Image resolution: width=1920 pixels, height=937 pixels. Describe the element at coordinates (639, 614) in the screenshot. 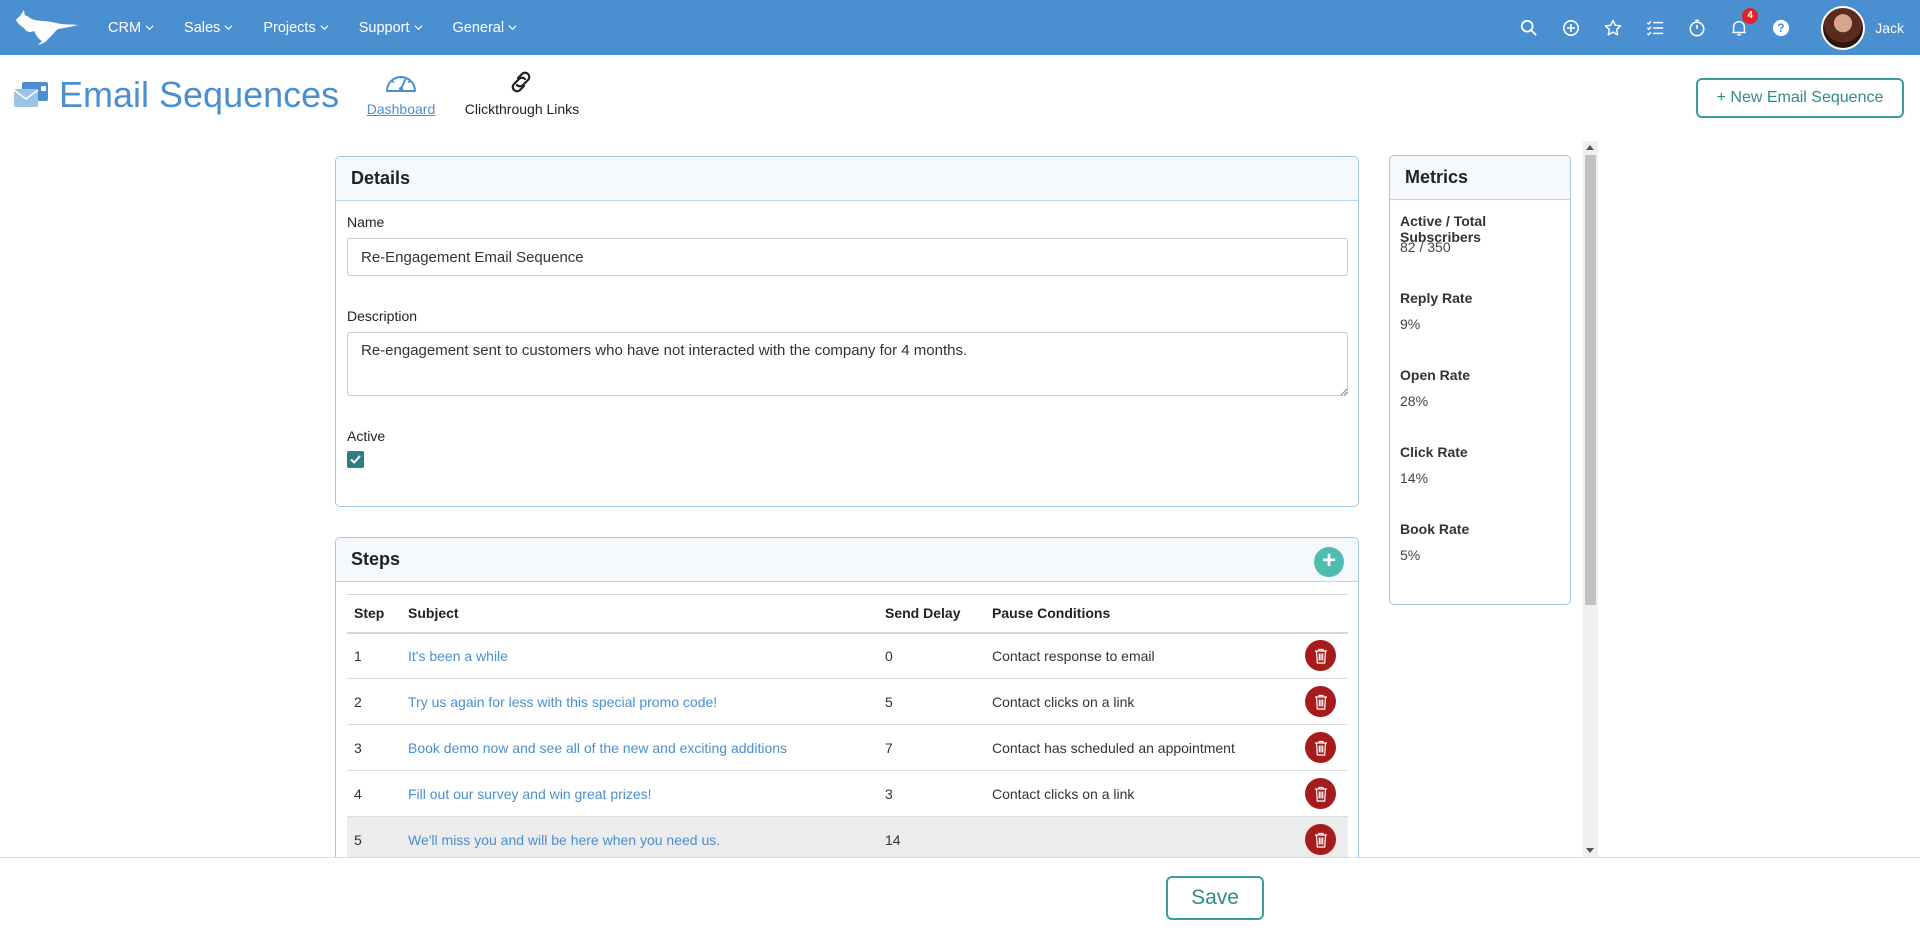

I see `column-header-subject: Subject` at that location.